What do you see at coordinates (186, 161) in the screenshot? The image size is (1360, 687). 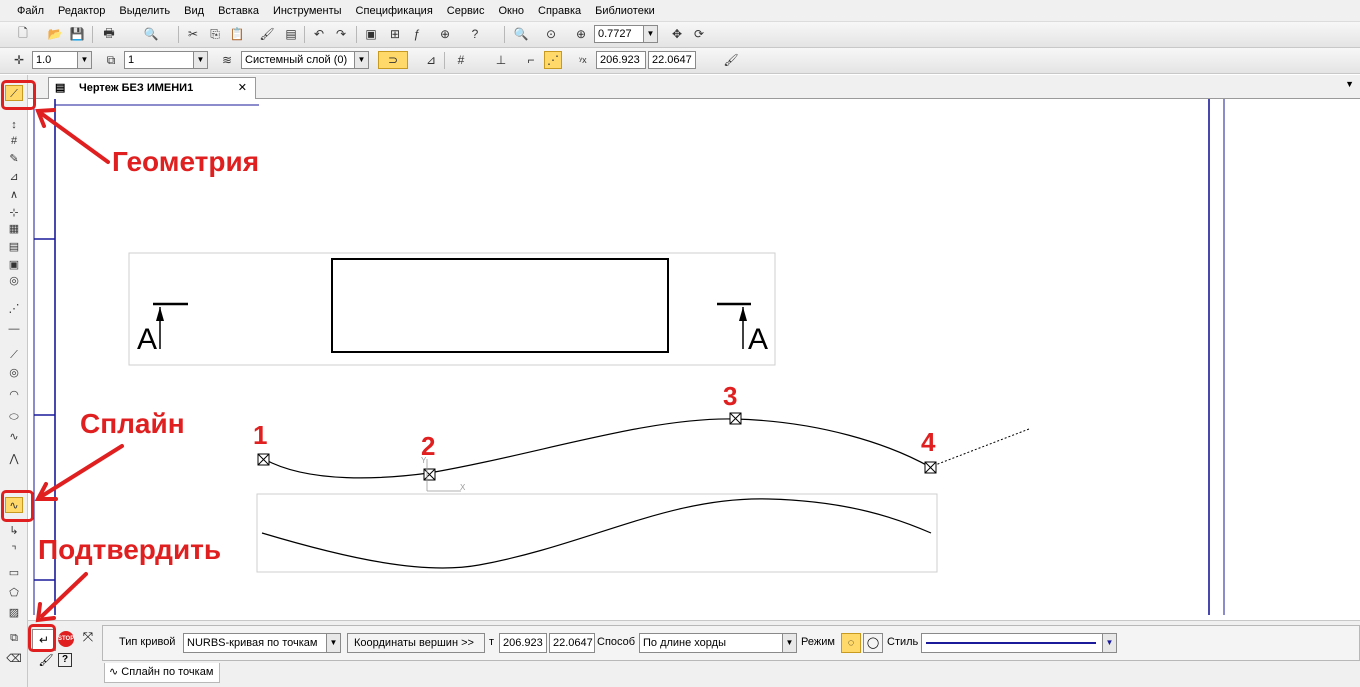 I see `annotation-geometry: Геометрия` at bounding box center [186, 161].